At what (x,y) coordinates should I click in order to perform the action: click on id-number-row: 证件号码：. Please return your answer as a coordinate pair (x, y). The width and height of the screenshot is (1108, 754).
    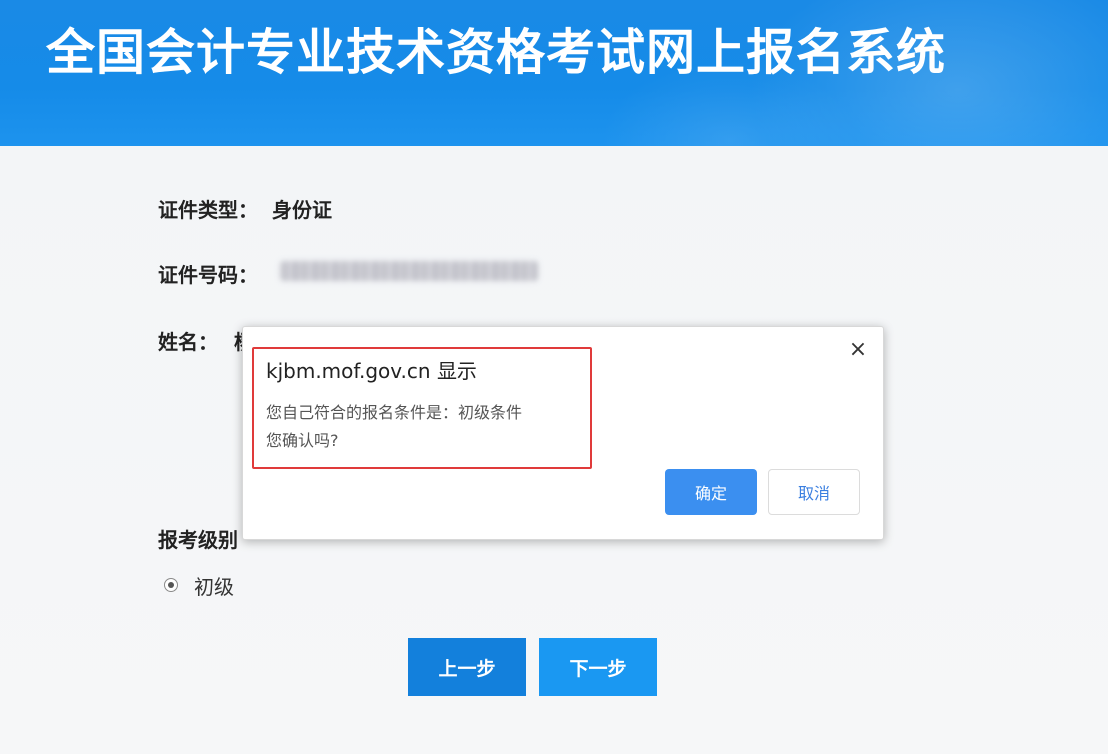
    Looking at the image, I should click on (208, 273).